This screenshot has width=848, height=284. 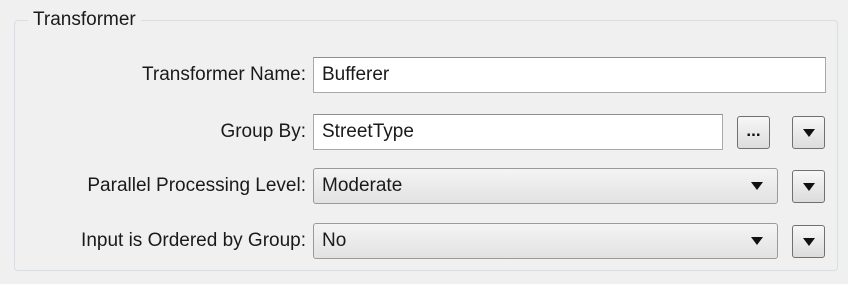 I want to click on input-ordered-value: No, so click(x=334, y=240).